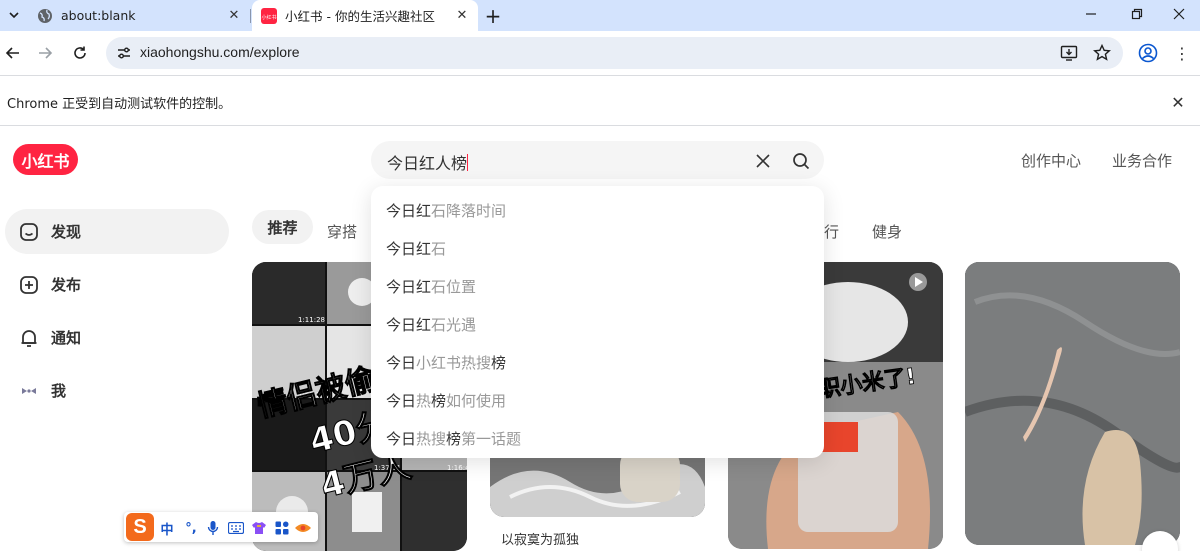 Image resolution: width=1200 pixels, height=551 pixels. Describe the element at coordinates (140, 527) in the screenshot. I see `sogou-logo: S` at that location.